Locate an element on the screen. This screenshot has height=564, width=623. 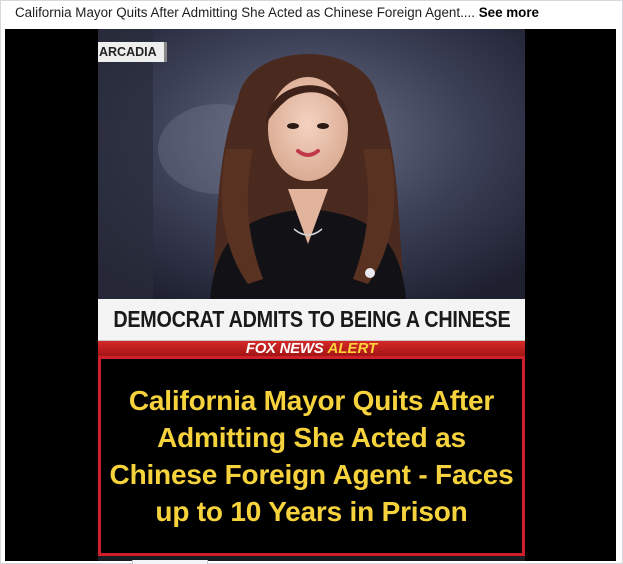
headline-bar: DEMOCRAT ADMITS TO BEING A CHINESE is located at coordinates (311, 320).